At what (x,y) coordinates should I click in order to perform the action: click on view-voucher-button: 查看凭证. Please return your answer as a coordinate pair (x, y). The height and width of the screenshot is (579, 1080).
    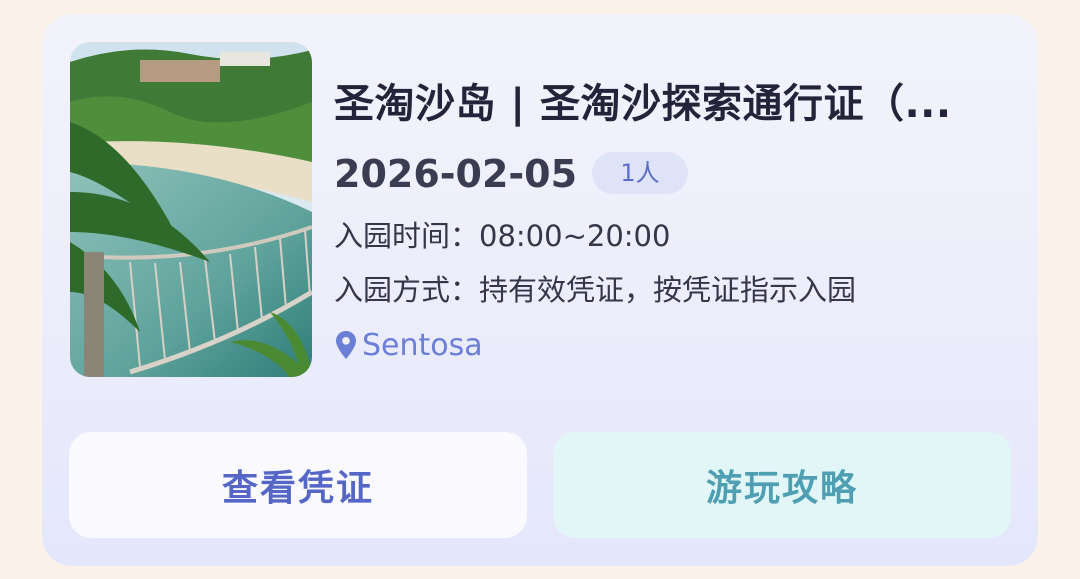
    Looking at the image, I should click on (298, 485).